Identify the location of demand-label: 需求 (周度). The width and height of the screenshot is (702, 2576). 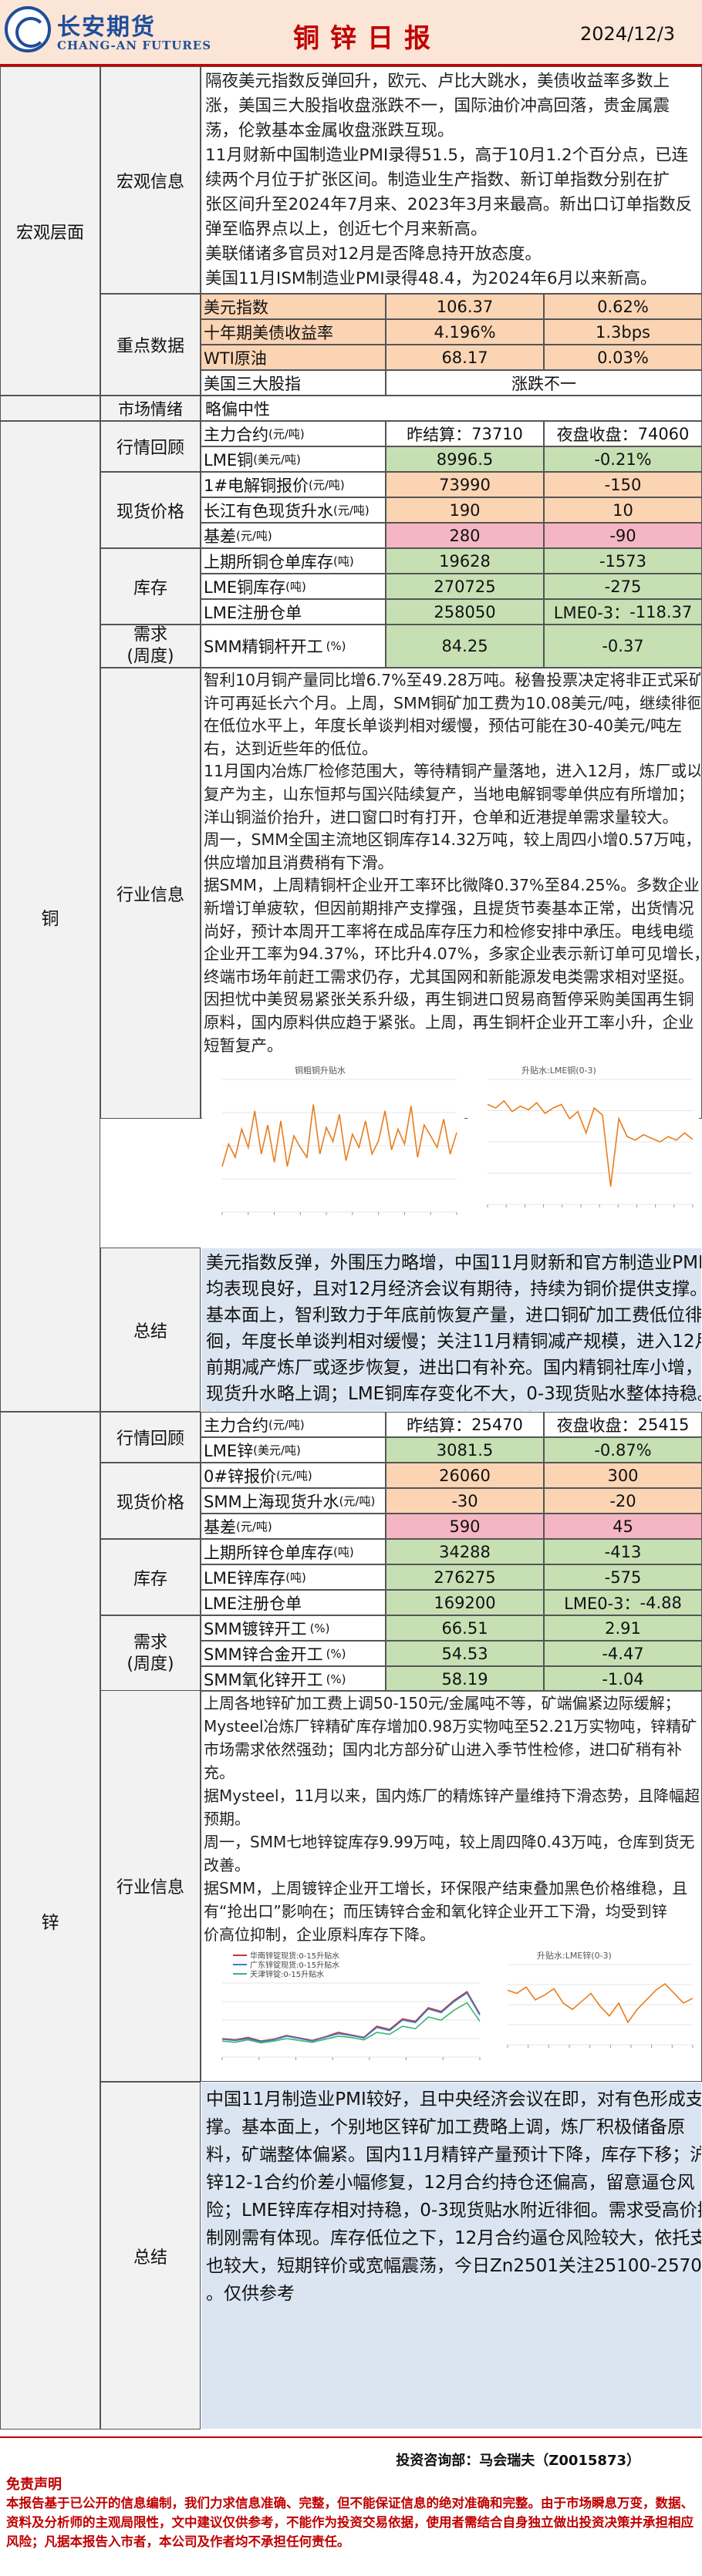
(150, 1653).